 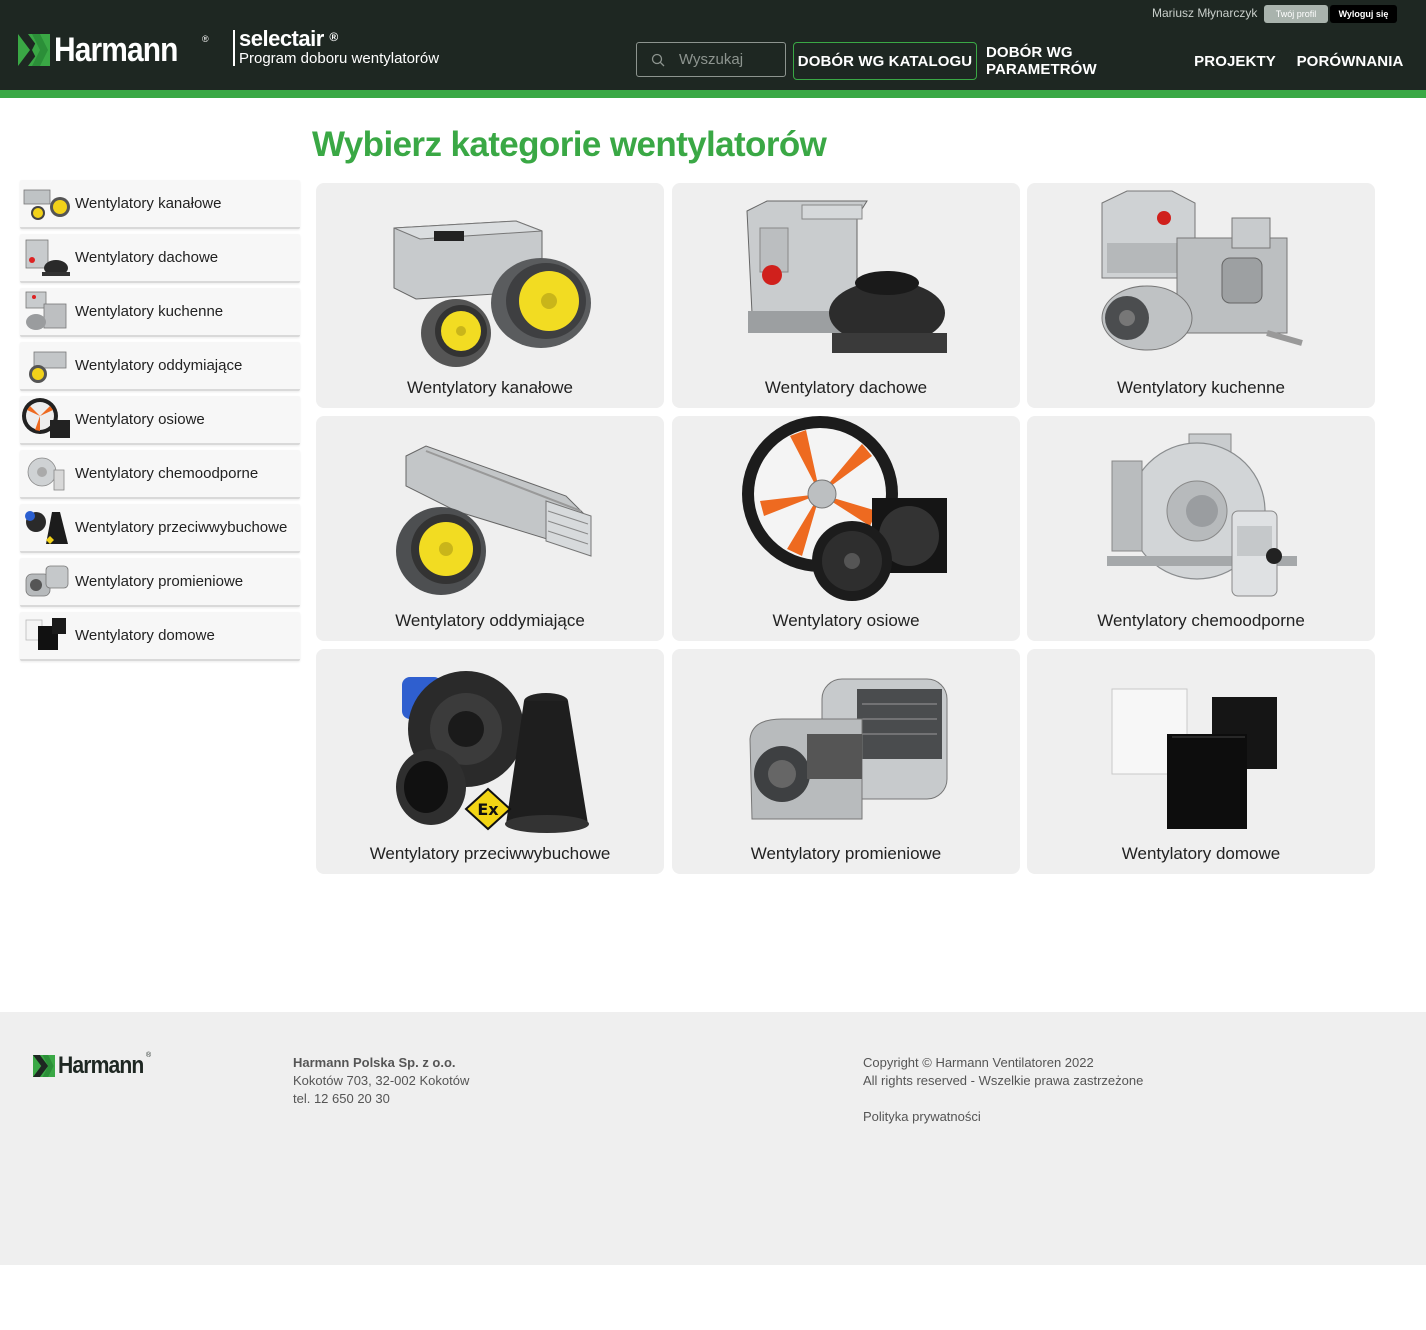 What do you see at coordinates (339, 47) in the screenshot?
I see `product-title: selectair ® Program doboru wentylatorów` at bounding box center [339, 47].